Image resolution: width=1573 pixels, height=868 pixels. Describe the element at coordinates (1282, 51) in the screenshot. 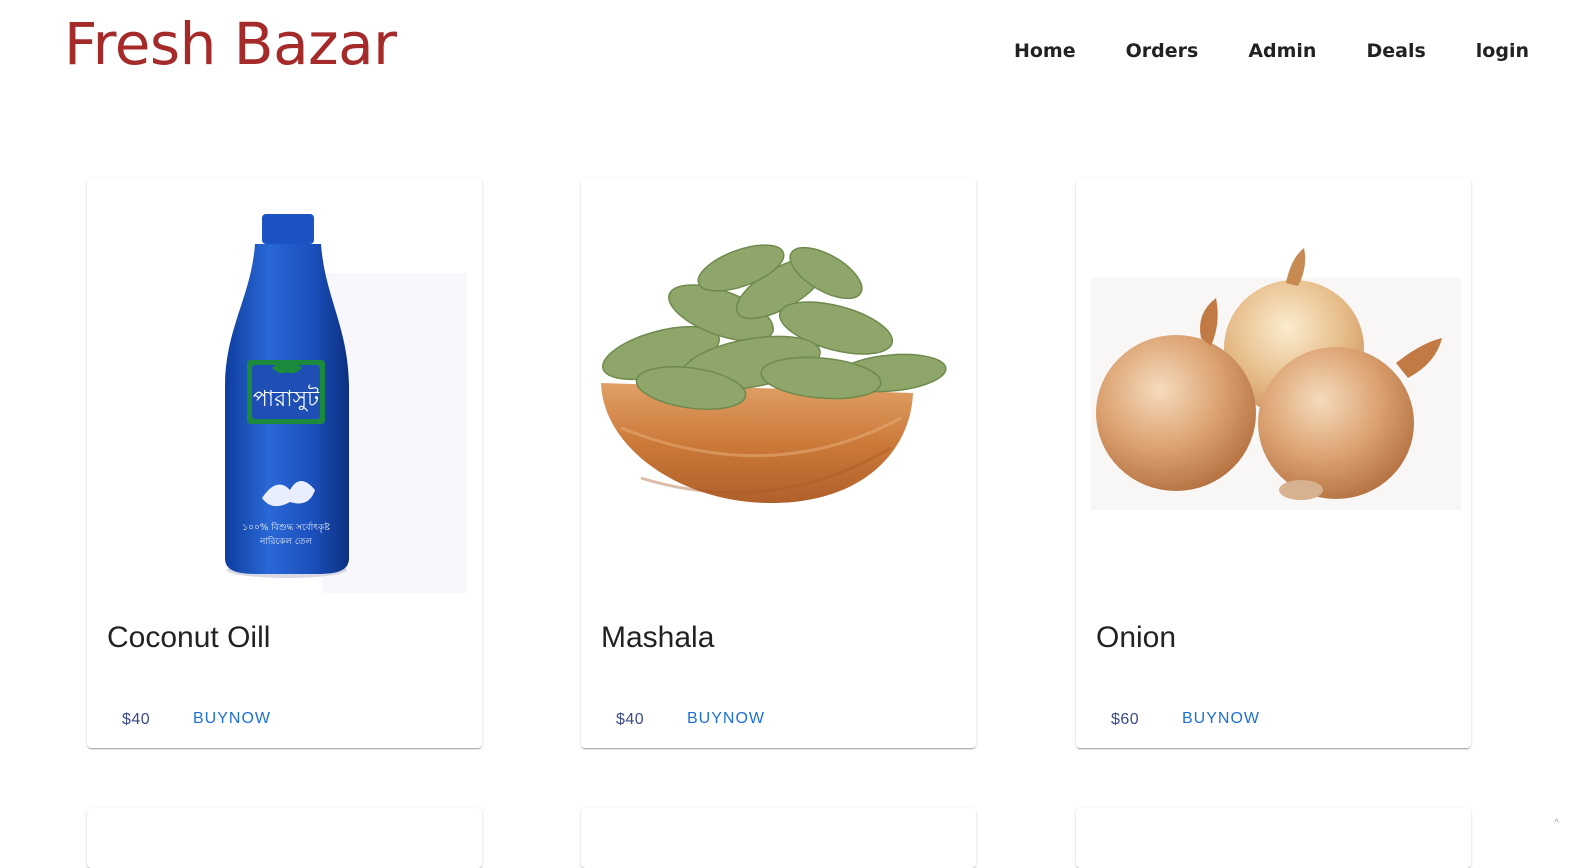

I see `nav-admin: Admin` at that location.